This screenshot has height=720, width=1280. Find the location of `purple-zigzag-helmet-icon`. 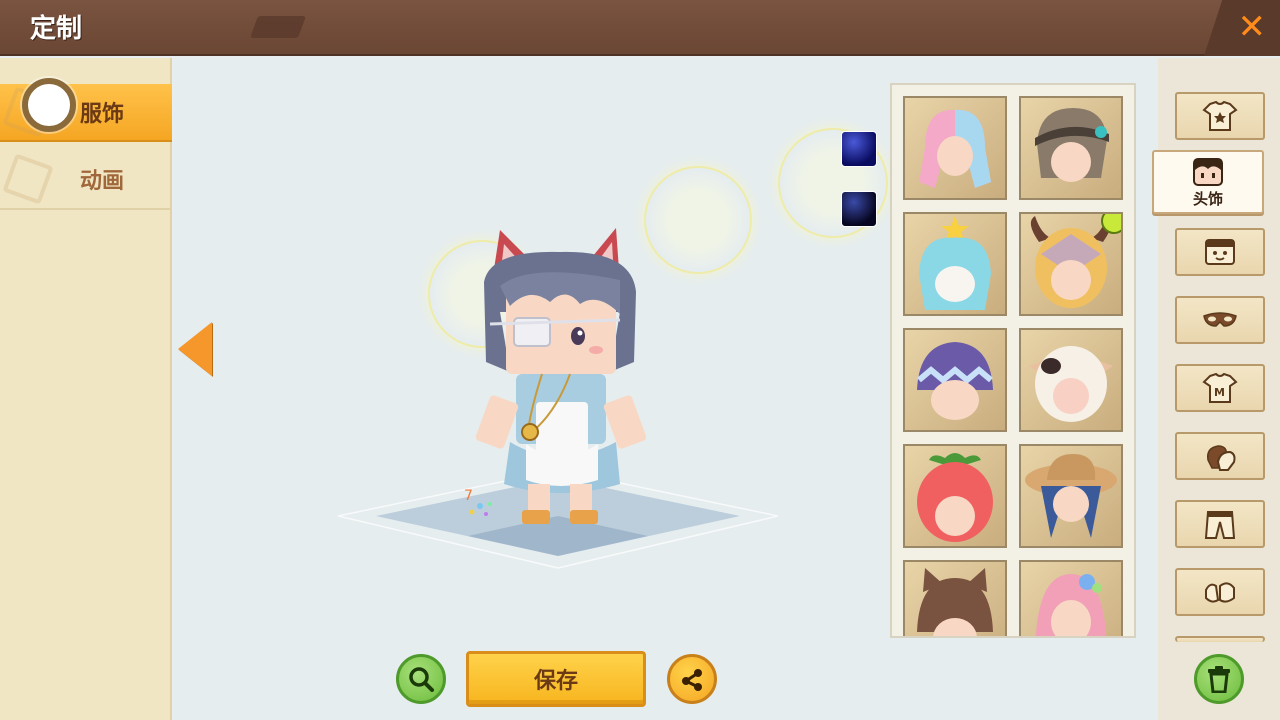

purple-zigzag-helmet-icon is located at coordinates (955, 381).